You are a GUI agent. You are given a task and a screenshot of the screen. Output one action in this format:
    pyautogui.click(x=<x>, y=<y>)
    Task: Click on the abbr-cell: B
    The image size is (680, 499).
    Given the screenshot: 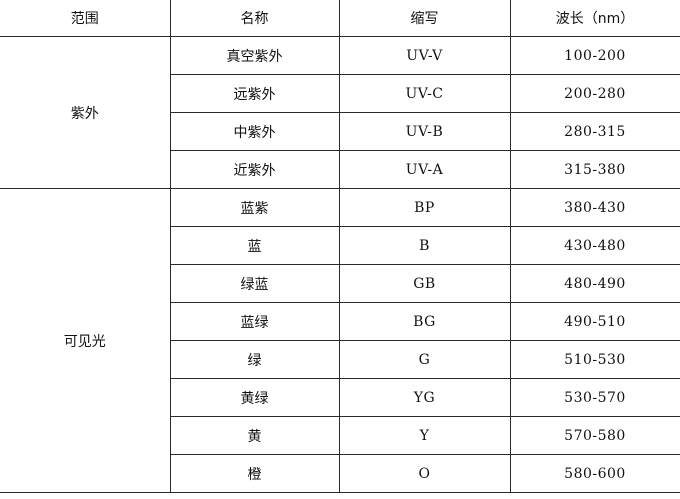 What is the action you would take?
    pyautogui.click(x=424, y=245)
    